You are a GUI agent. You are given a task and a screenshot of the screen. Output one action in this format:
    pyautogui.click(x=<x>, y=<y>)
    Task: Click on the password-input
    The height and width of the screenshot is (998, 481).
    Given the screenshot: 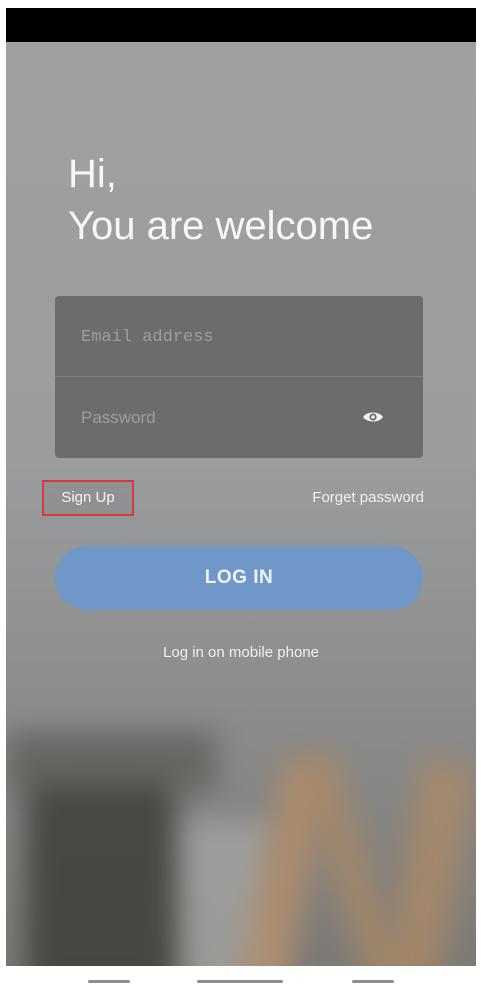 What is the action you would take?
    pyautogui.click(x=216, y=418)
    